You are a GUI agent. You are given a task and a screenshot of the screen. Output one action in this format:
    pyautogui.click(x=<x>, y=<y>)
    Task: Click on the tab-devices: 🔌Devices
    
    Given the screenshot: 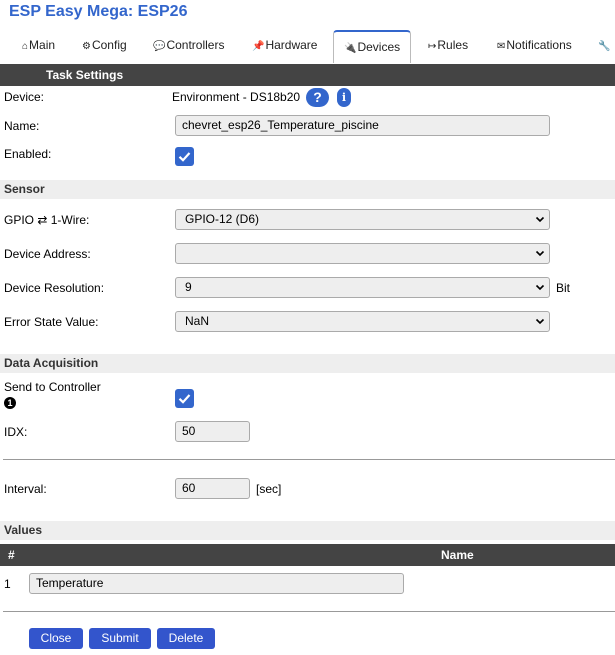 What is the action you would take?
    pyautogui.click(x=372, y=46)
    